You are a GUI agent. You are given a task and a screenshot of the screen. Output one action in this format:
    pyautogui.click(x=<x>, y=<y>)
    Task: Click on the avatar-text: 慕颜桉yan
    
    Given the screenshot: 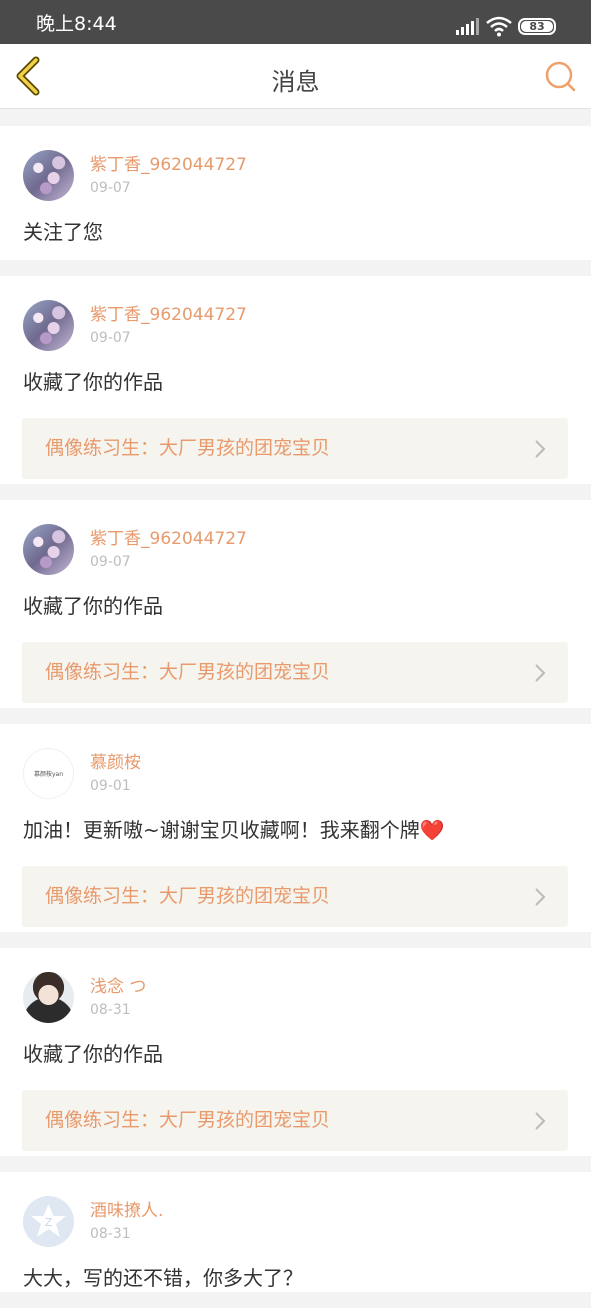 What is the action you would take?
    pyautogui.click(x=48, y=774)
    